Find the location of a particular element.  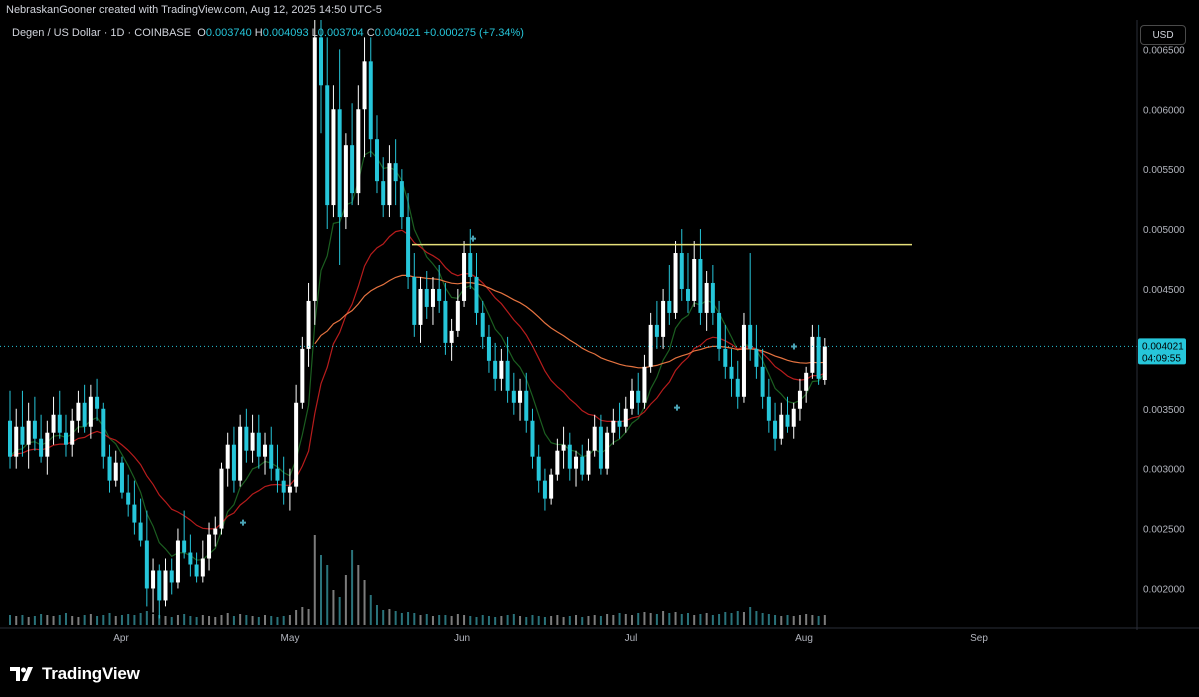

currency-button: USD is located at coordinates (1163, 35).